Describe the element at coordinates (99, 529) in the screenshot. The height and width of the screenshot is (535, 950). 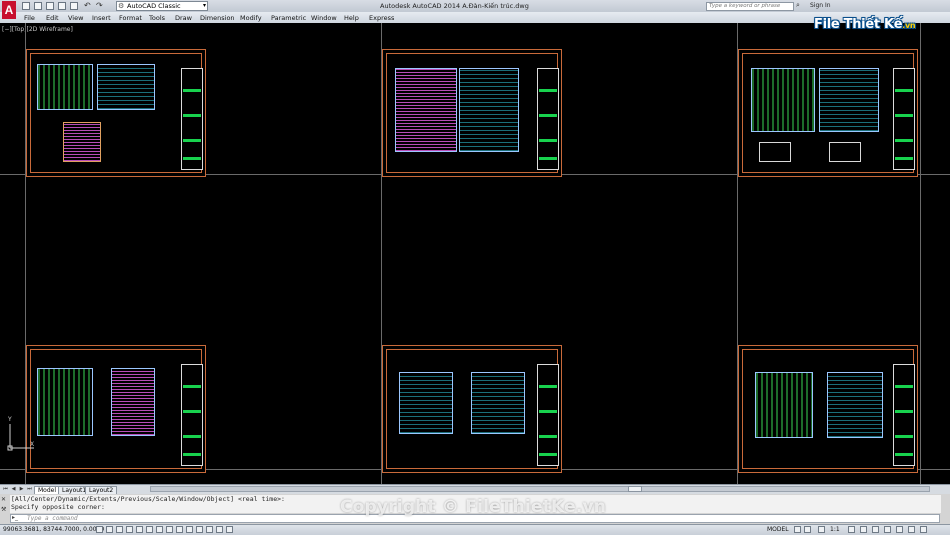
I see `infer-constraints-icon` at that location.